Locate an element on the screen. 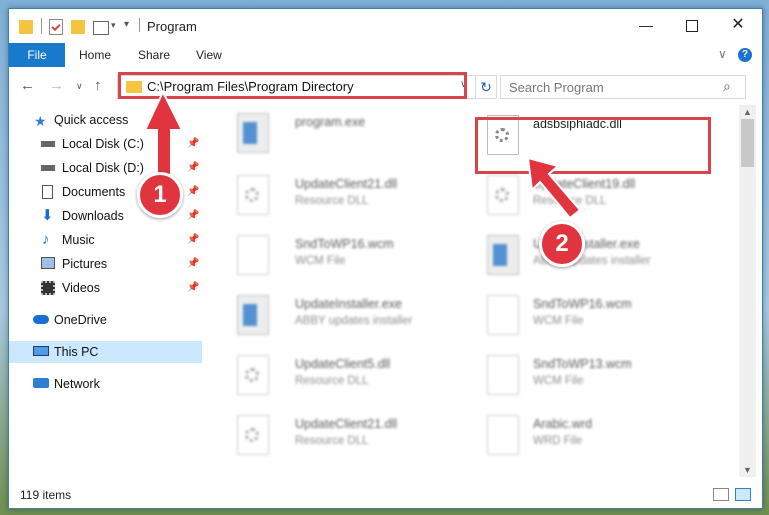 The height and width of the screenshot is (515, 769). tab-home: Home is located at coordinates (95, 55).